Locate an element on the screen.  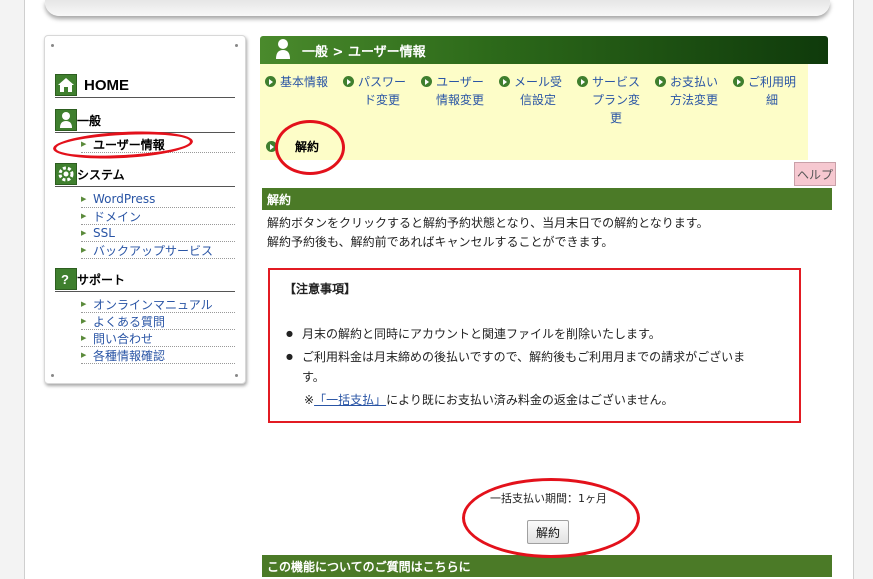
top-banner-shadow is located at coordinates (437, 8).